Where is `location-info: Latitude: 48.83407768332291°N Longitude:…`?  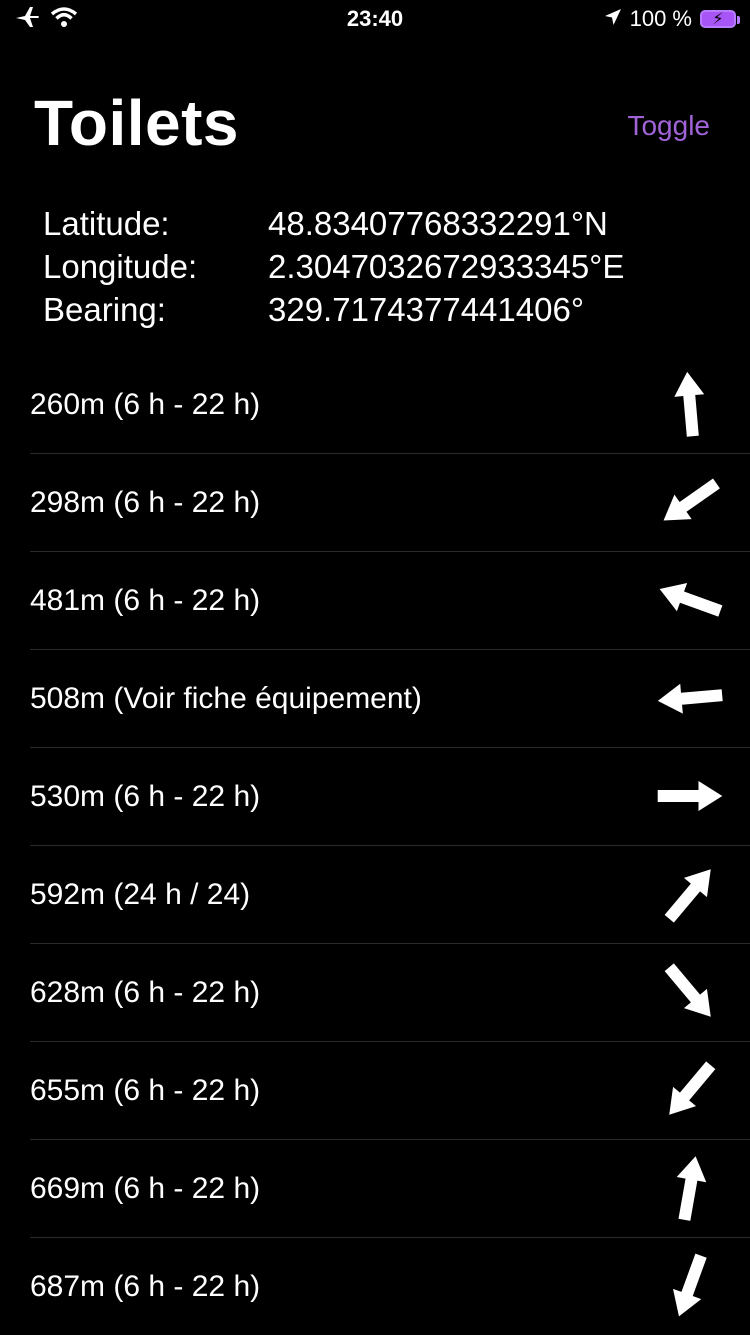
location-info: Latitude: 48.83407768332291°N Longitude:… is located at coordinates (333, 266).